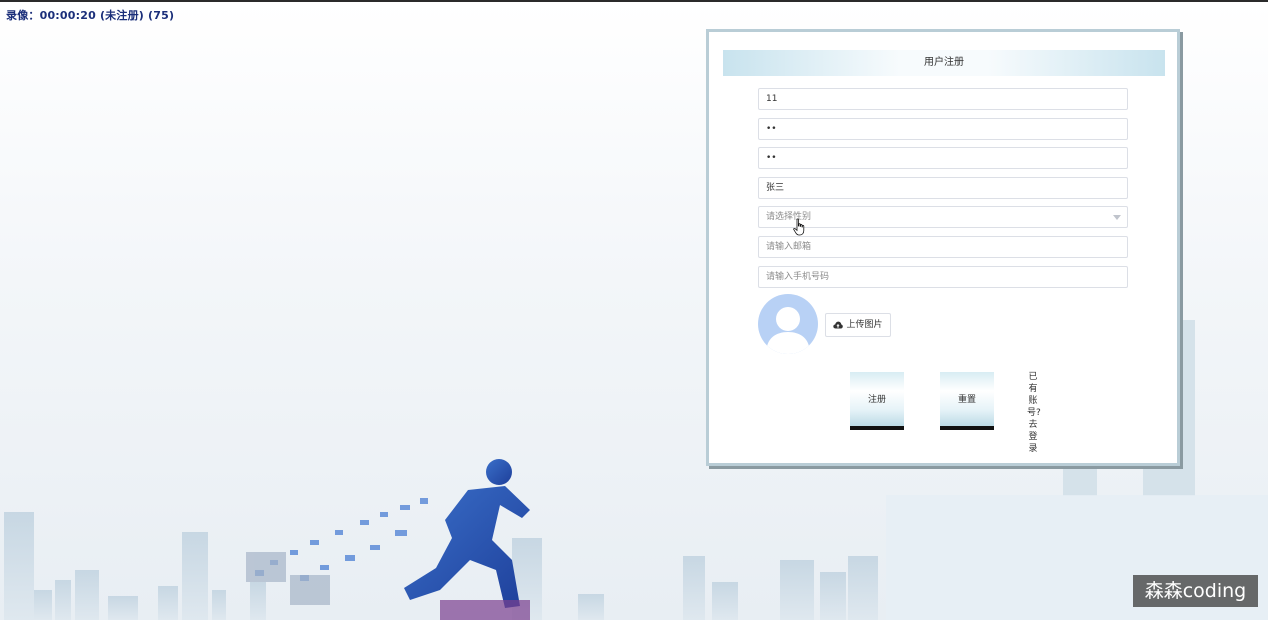 The height and width of the screenshot is (620, 1268). I want to click on hand-cursor-icon, so click(799, 227).